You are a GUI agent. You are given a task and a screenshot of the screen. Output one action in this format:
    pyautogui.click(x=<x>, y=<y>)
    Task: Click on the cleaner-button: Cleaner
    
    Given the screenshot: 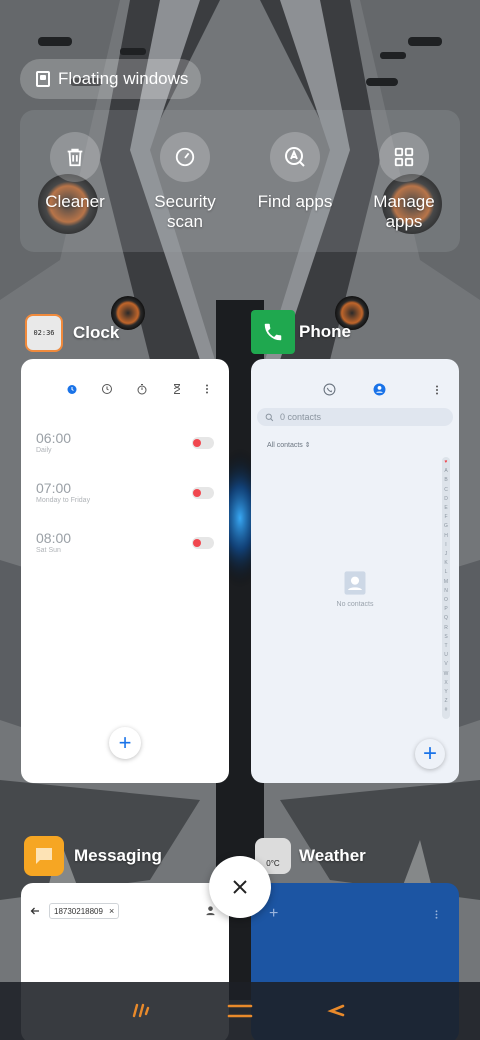 What is the action you would take?
    pyautogui.click(x=75, y=172)
    